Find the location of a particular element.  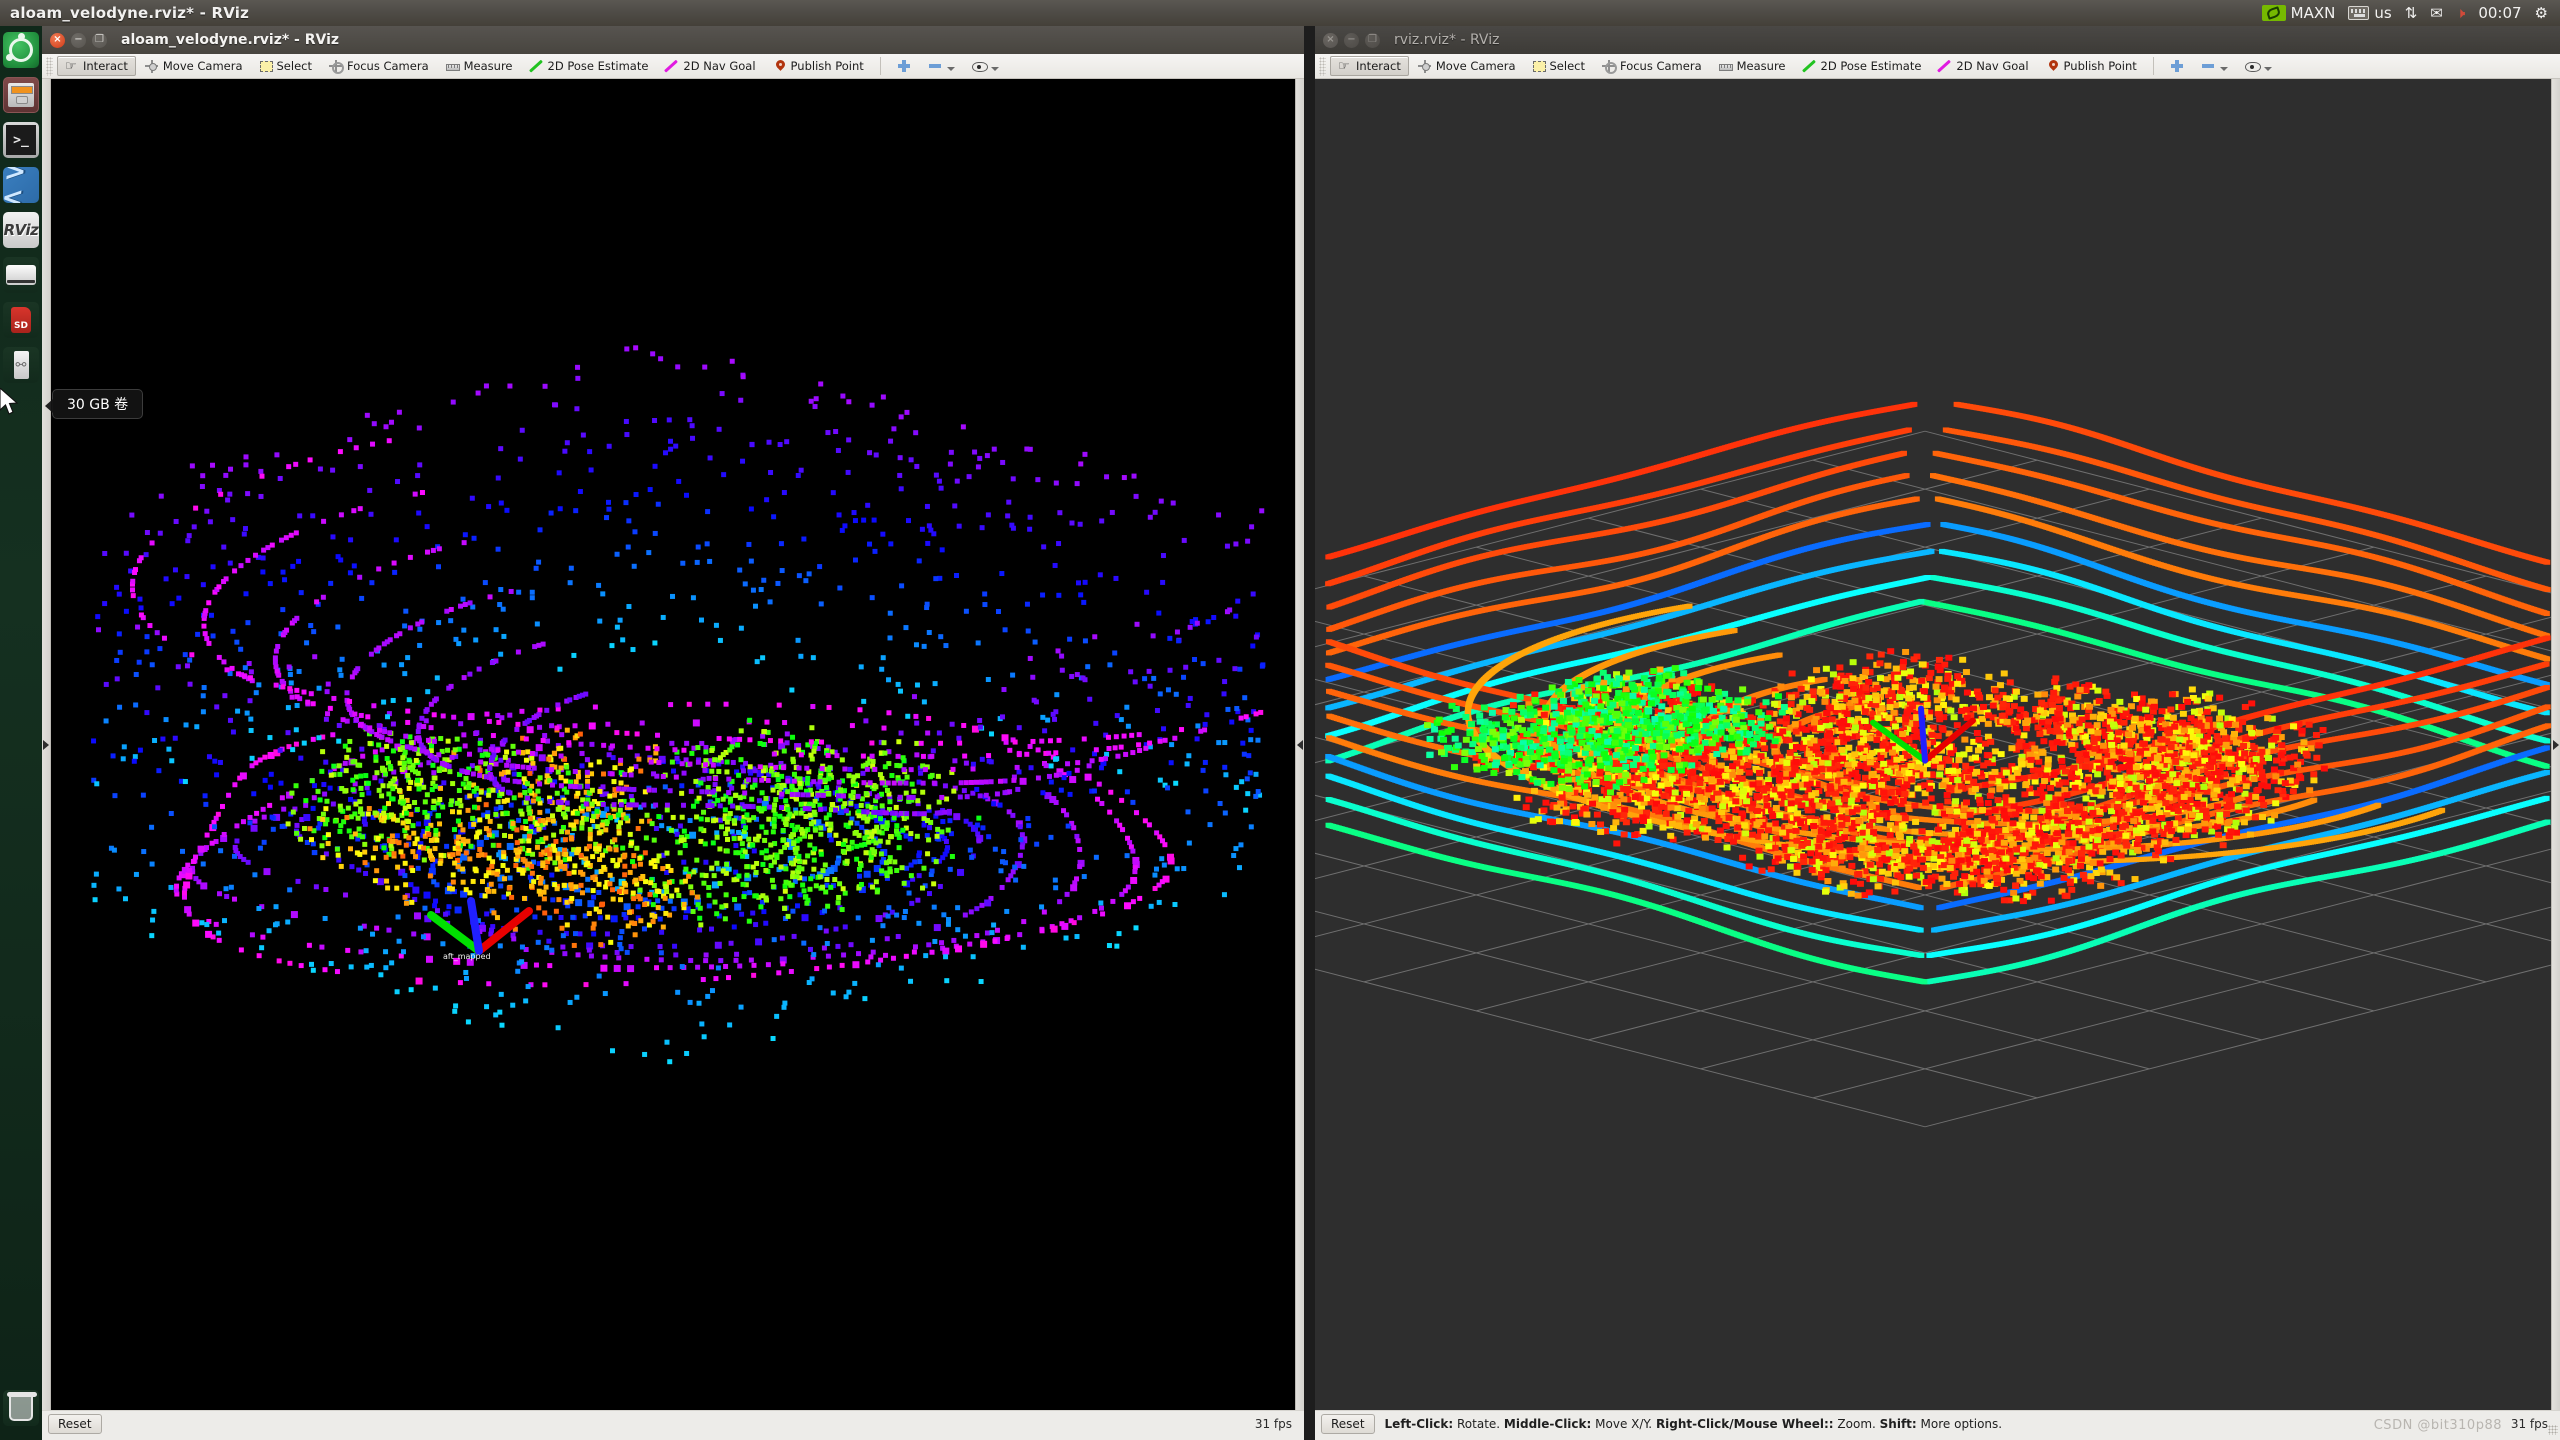

remove-tool-button-right is located at coordinates (2214, 66).